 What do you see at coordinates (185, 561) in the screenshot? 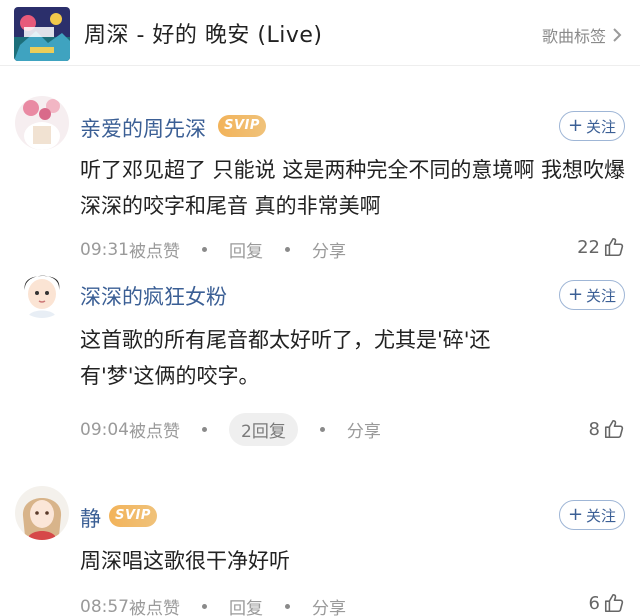
I see `comment-text: 周深唱这歌很干净好听` at bounding box center [185, 561].